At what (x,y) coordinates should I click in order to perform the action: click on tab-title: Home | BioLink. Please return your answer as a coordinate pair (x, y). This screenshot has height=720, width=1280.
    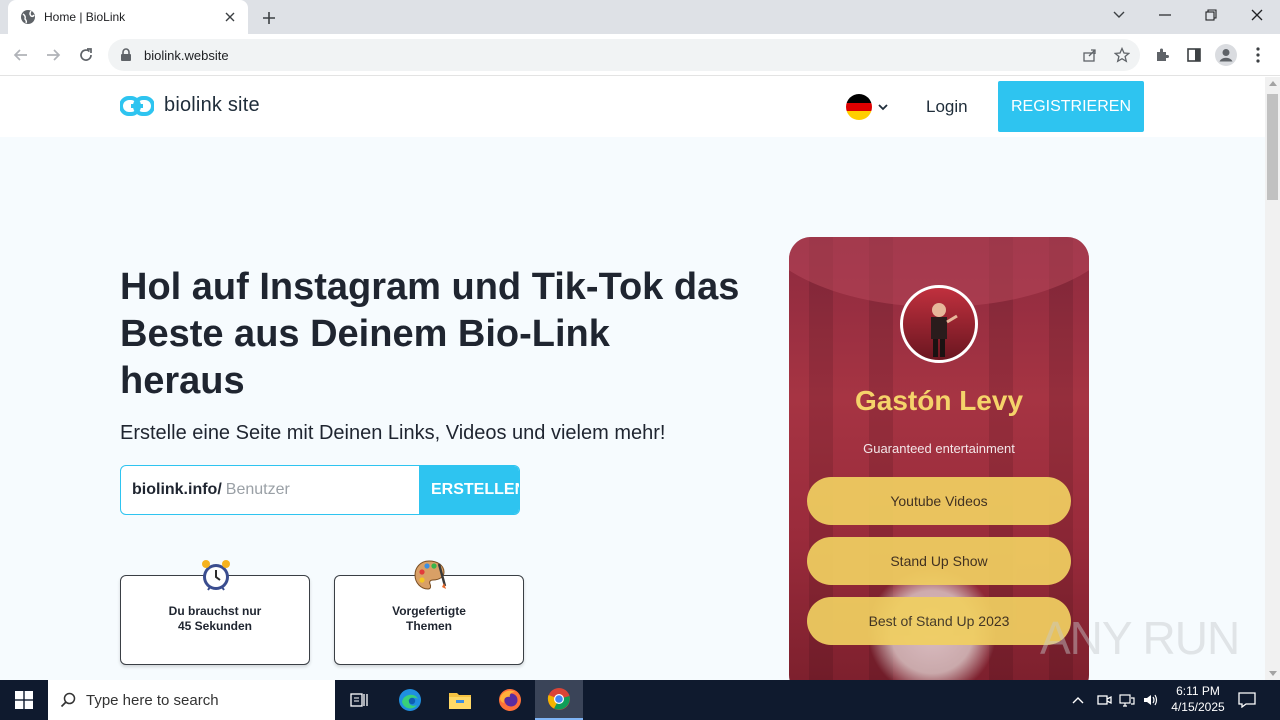
    Looking at the image, I should click on (85, 17).